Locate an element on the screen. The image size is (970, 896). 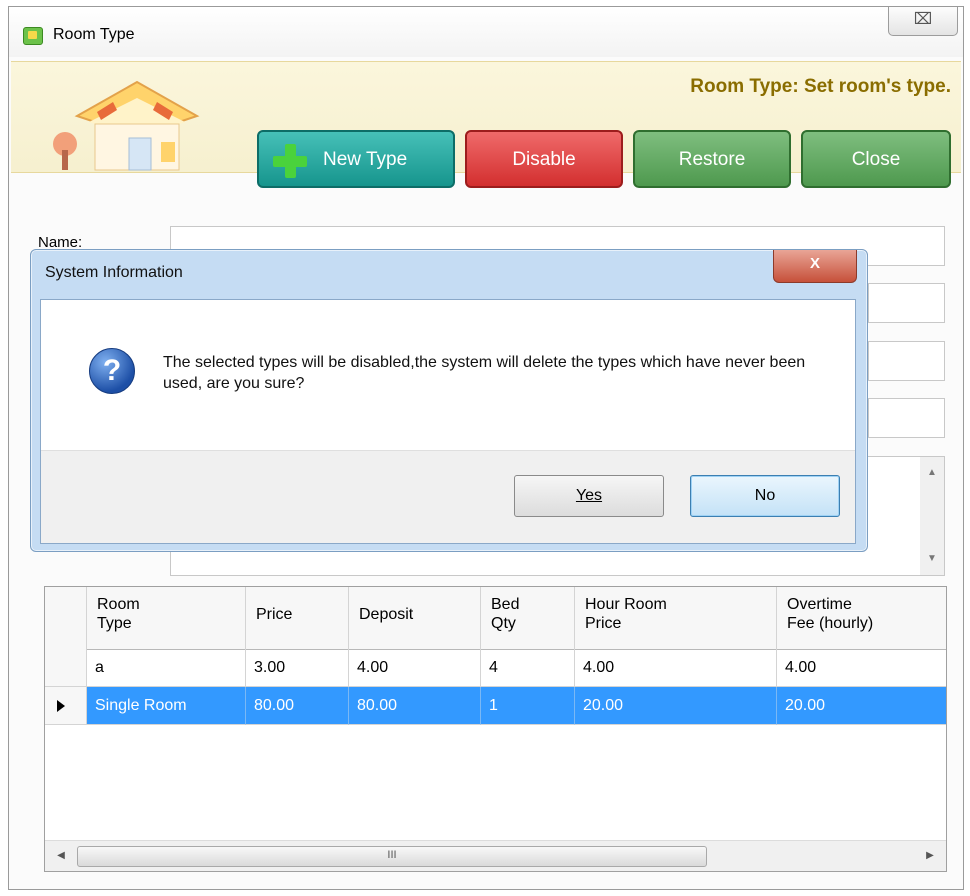
horizontal-scrollbar: ◀ III ▶ is located at coordinates (495, 855).